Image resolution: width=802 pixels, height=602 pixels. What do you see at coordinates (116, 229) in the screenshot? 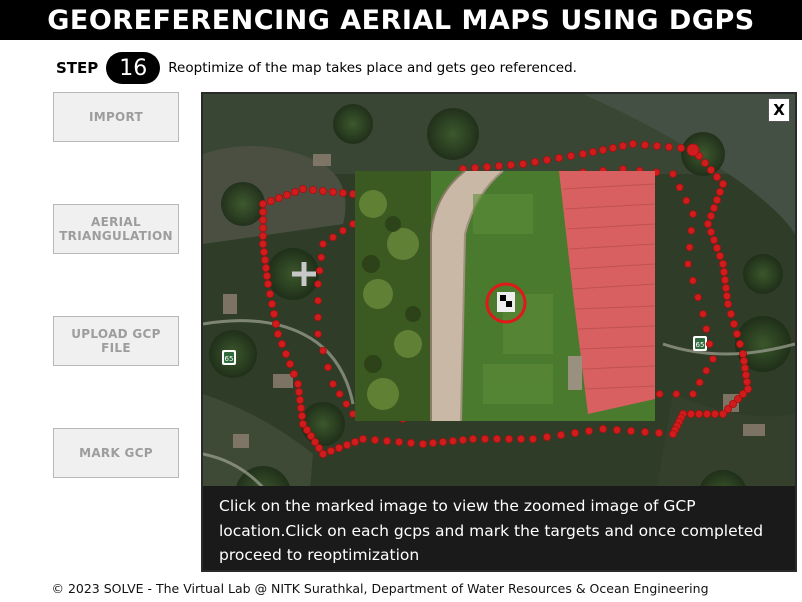
I see `aerial-triangulation-button: AERIAL TRIANGULATION` at bounding box center [116, 229].